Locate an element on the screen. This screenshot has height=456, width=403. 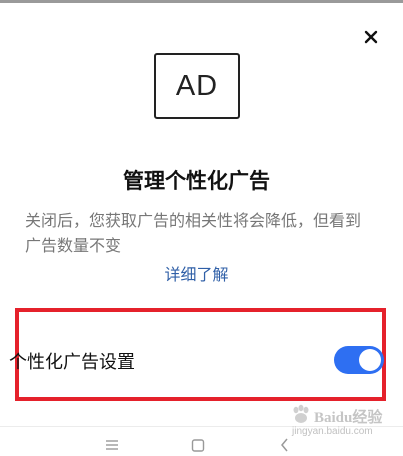
nav-divider is located at coordinates (201, 426).